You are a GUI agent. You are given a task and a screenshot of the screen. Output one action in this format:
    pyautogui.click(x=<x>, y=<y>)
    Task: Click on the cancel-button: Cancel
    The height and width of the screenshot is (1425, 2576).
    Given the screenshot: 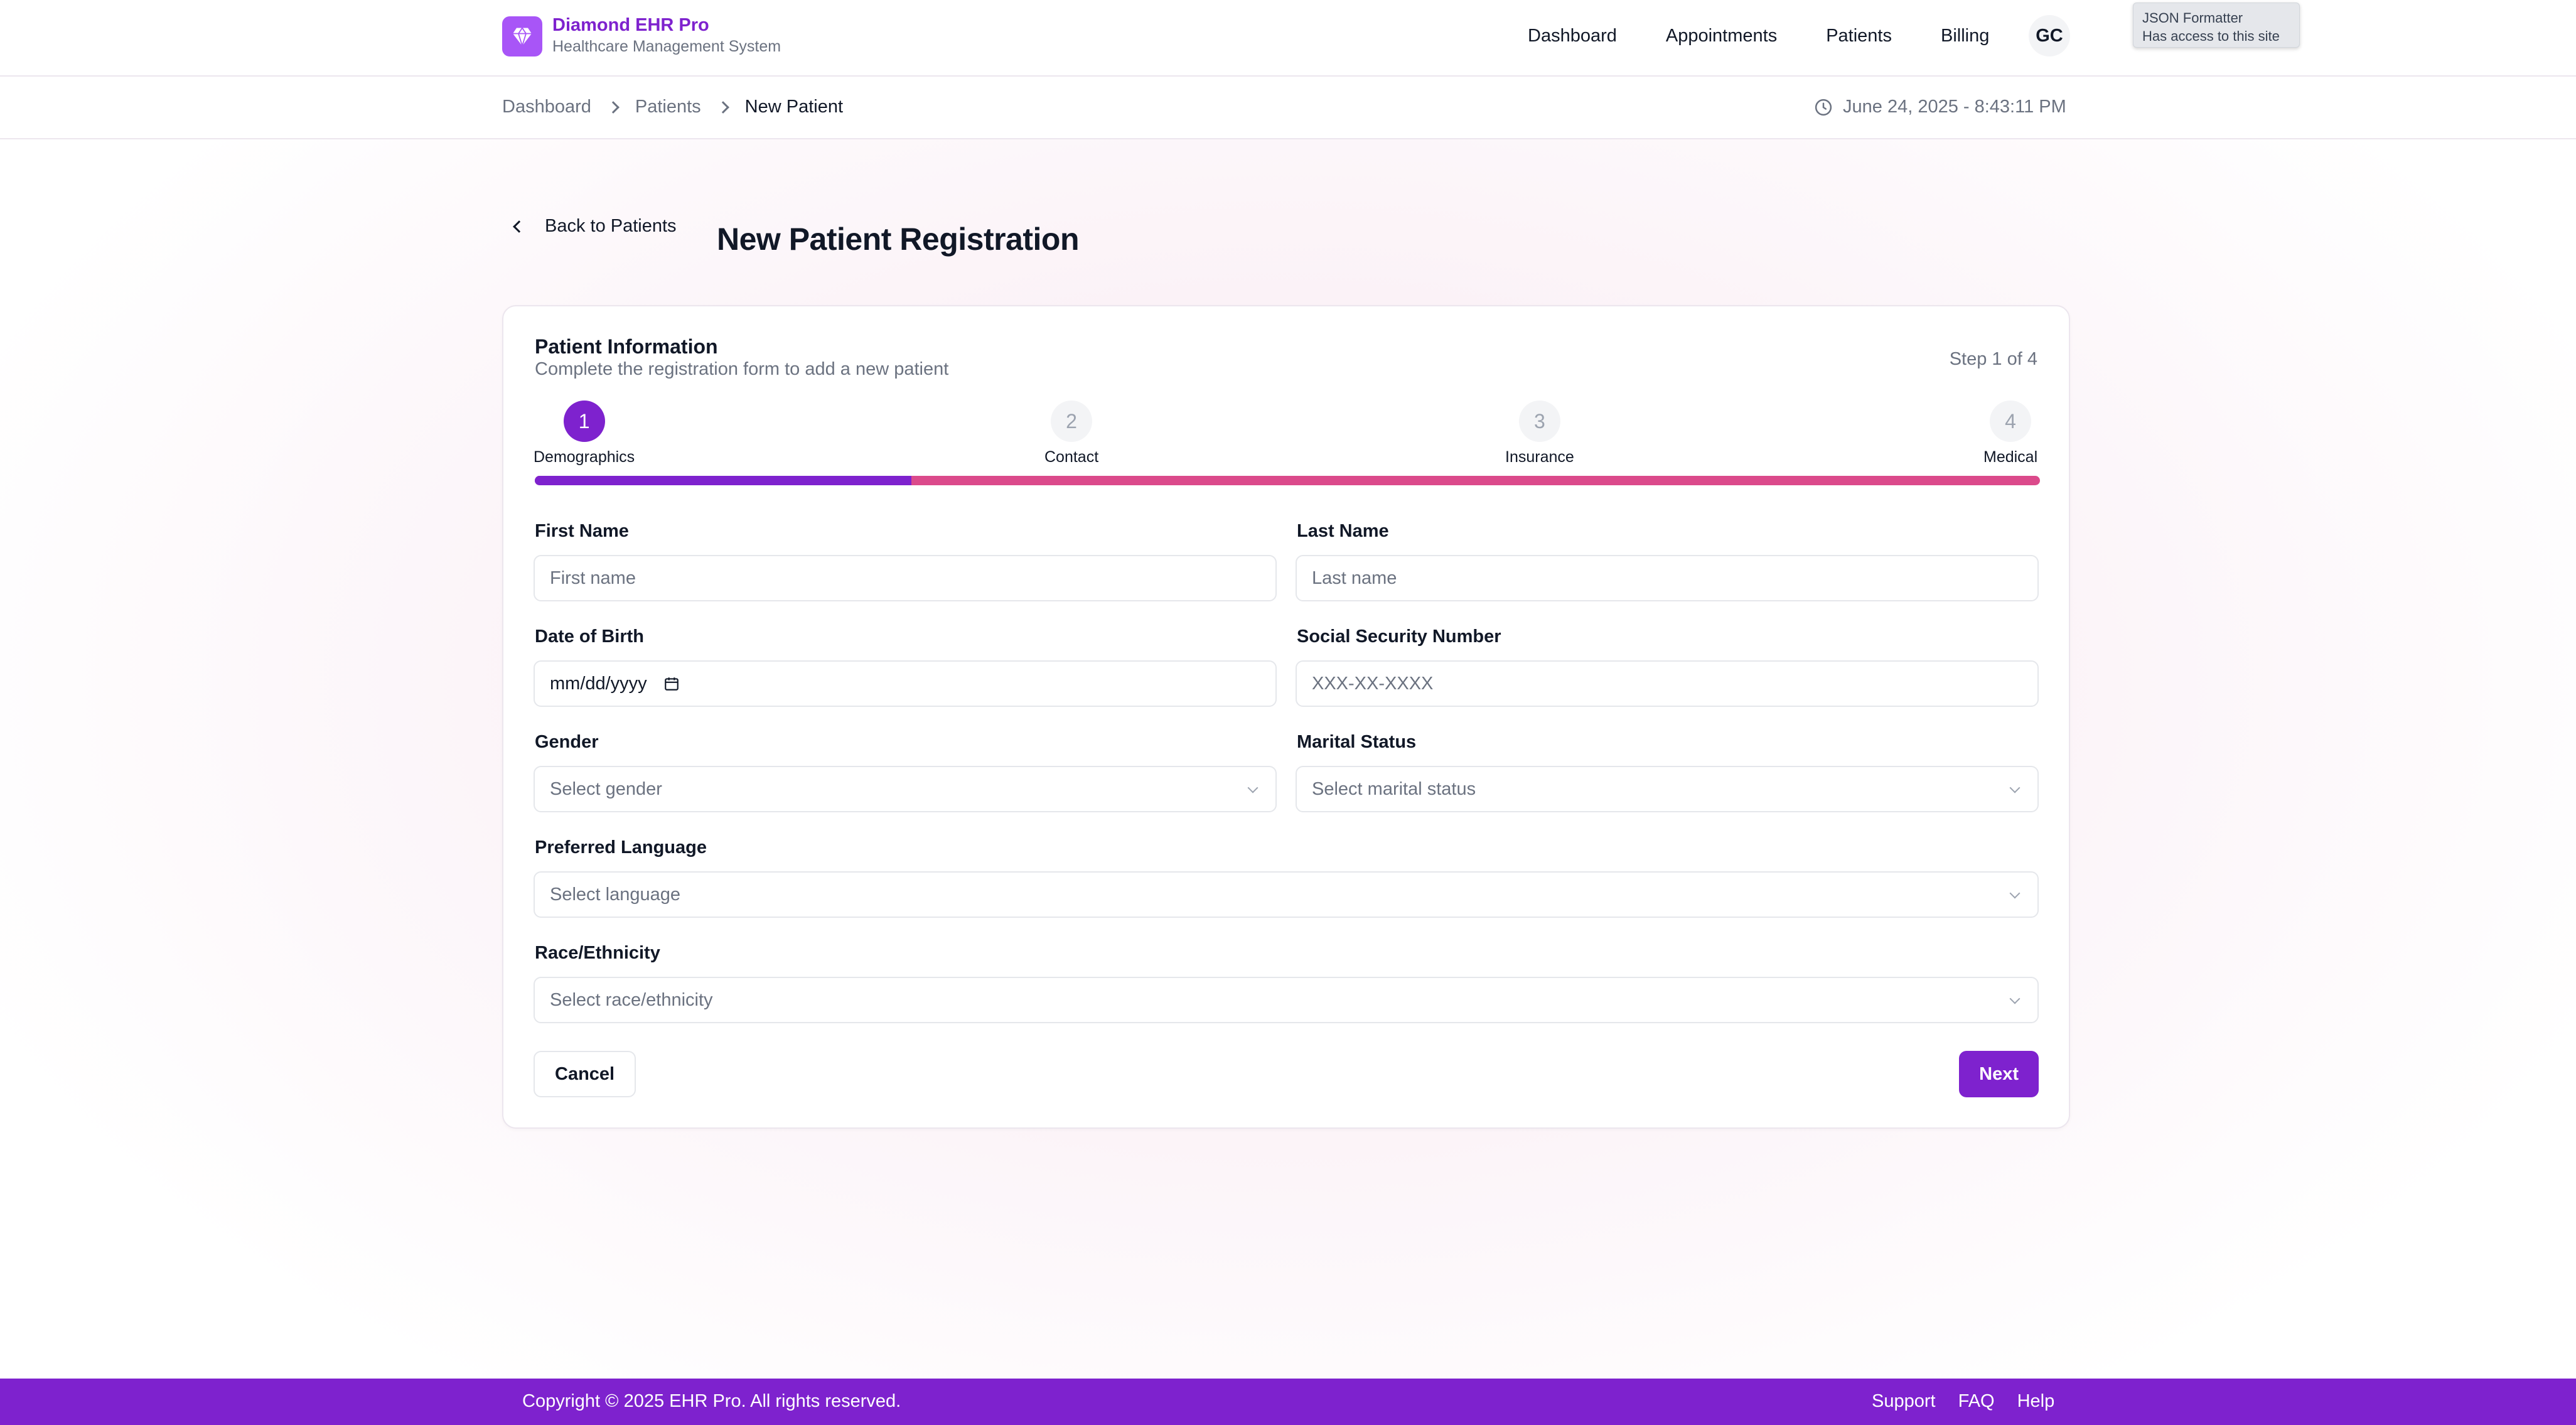 What is the action you would take?
    pyautogui.click(x=585, y=1074)
    